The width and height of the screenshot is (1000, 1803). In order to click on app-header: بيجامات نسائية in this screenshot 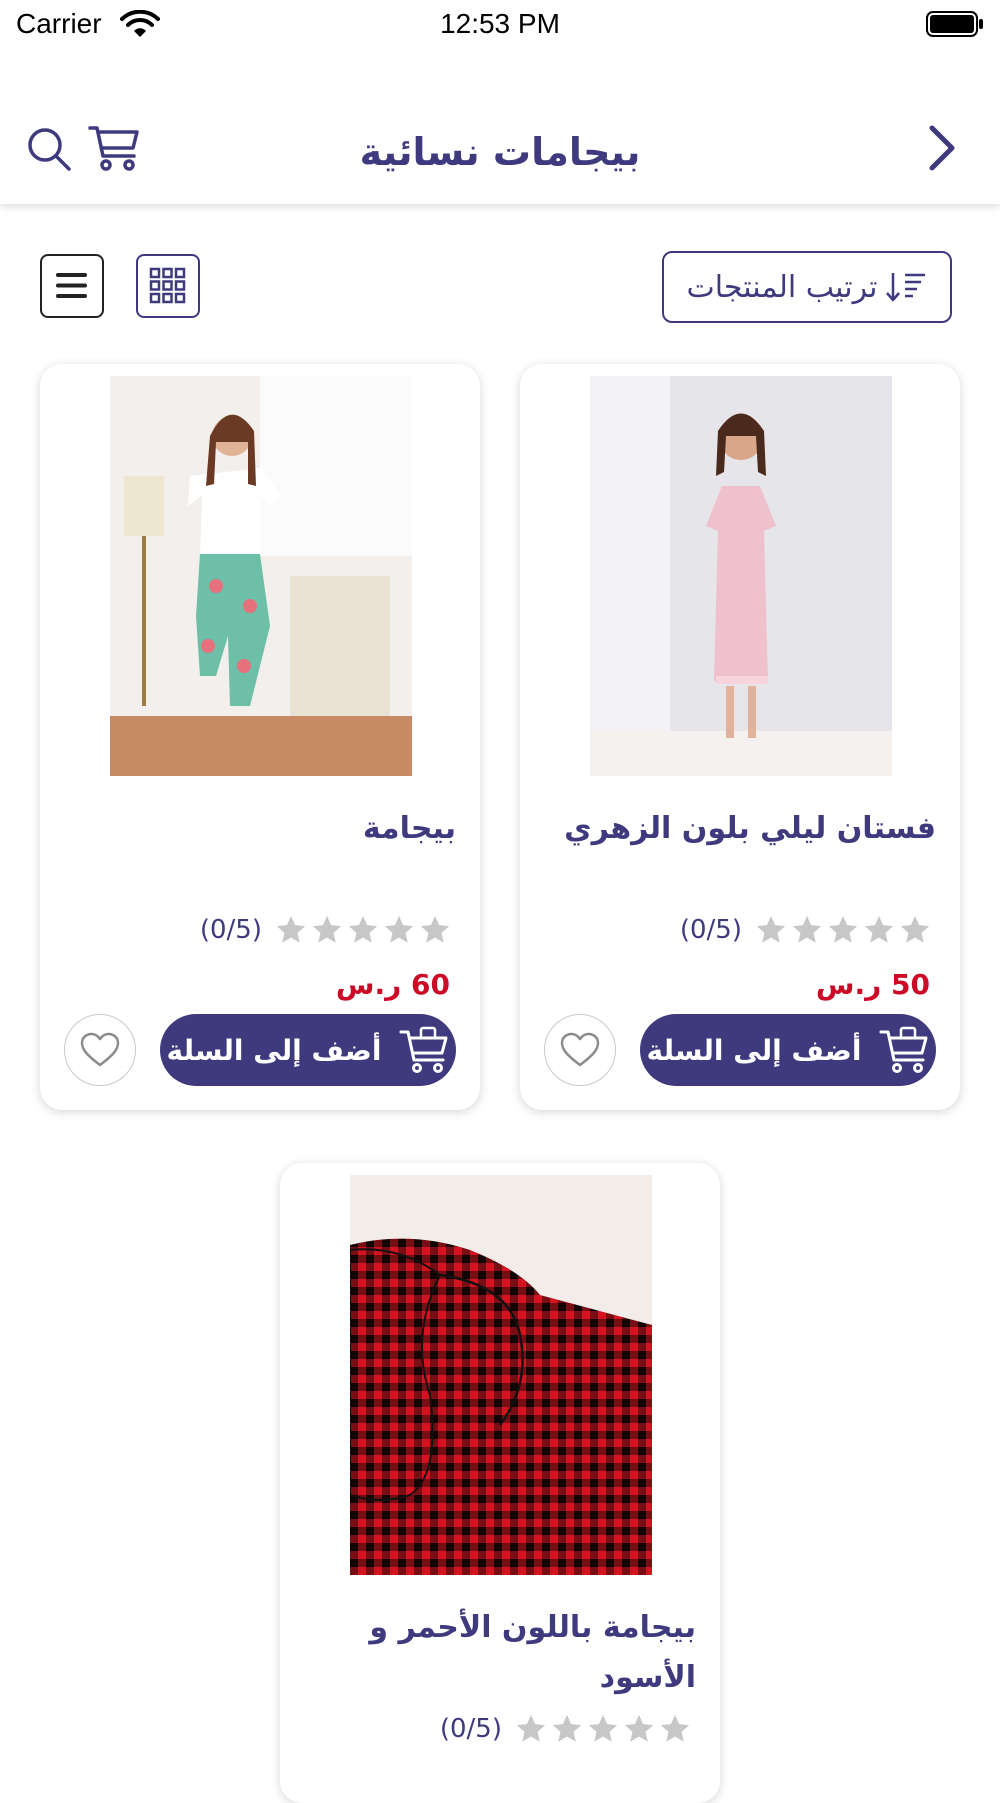, I will do `click(500, 152)`.